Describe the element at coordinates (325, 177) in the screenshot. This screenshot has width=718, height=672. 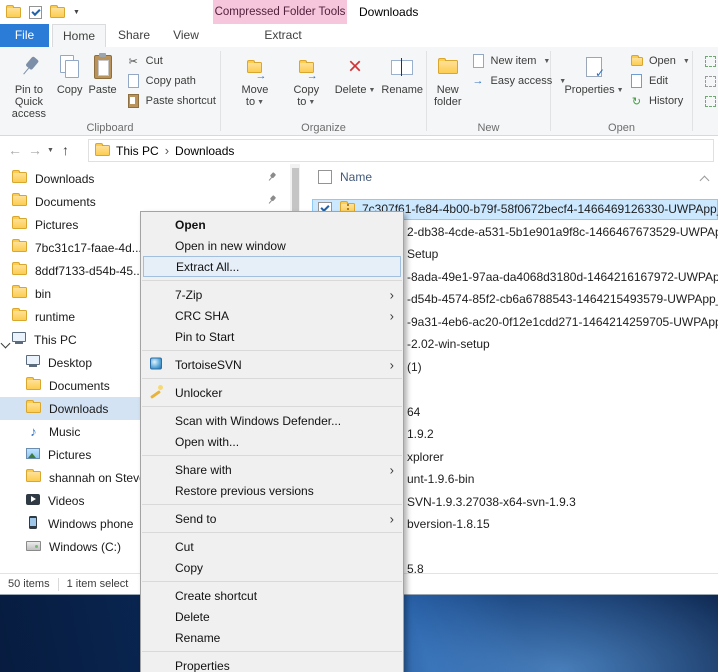
I see `select-all-checkbox` at that location.